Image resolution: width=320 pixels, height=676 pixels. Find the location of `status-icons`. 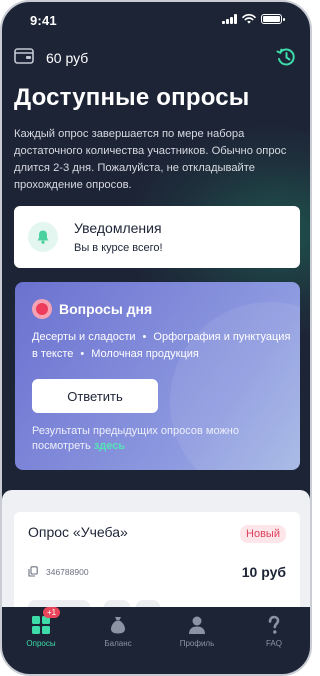

status-icons is located at coordinates (253, 19).